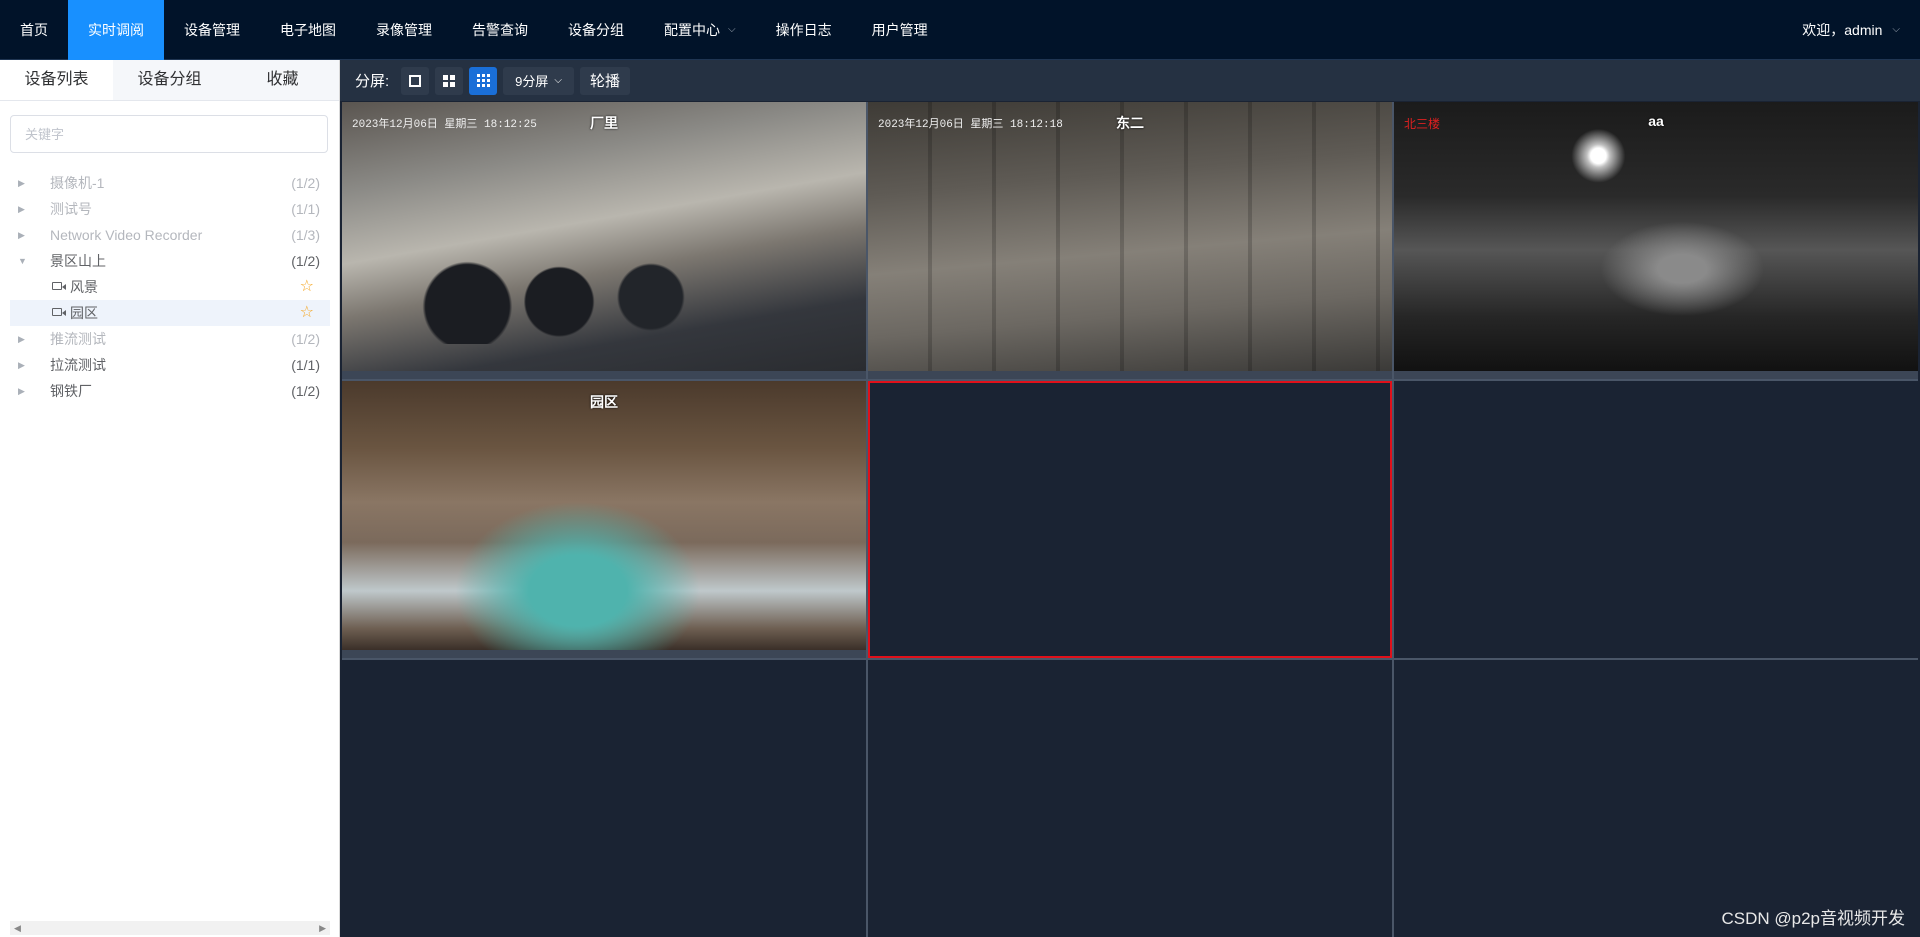 Image resolution: width=1920 pixels, height=937 pixels. I want to click on grid-9-icon, so click(483, 80).